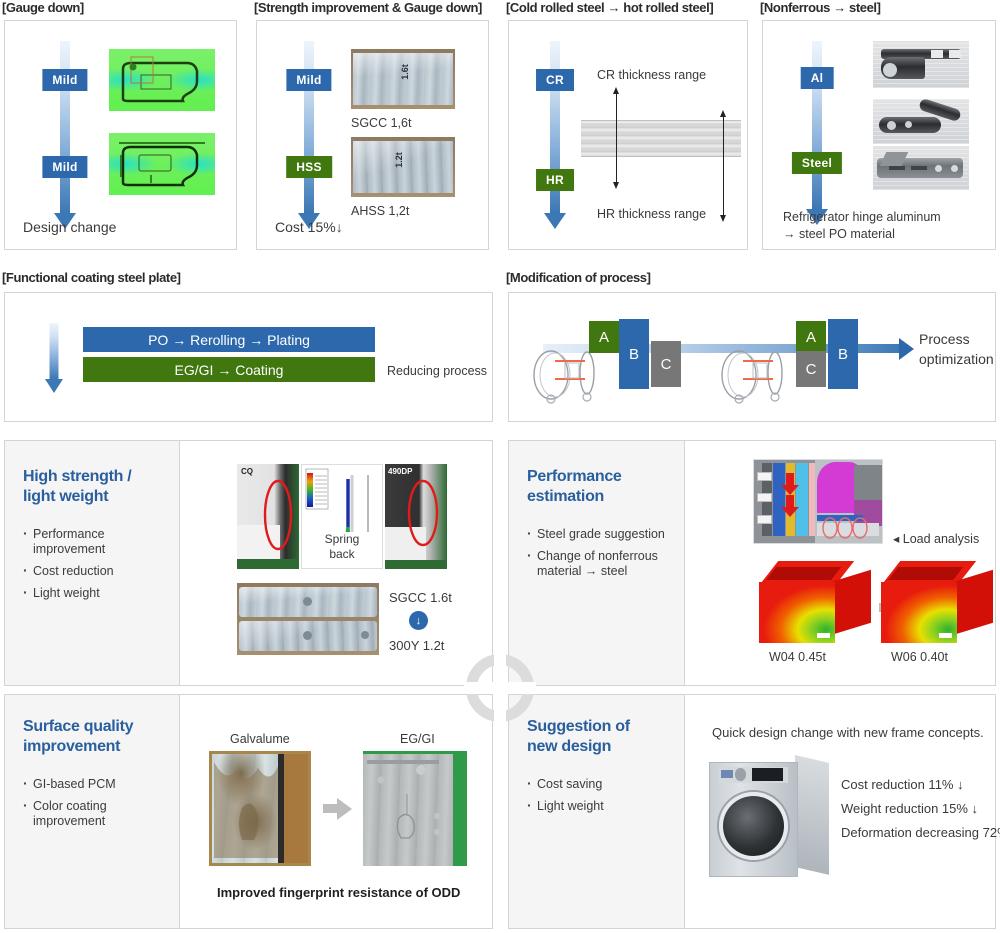 The width and height of the screenshot is (1000, 933). Describe the element at coordinates (652, 214) in the screenshot. I see `label-hr-thickness-range: HR thickness range` at that location.